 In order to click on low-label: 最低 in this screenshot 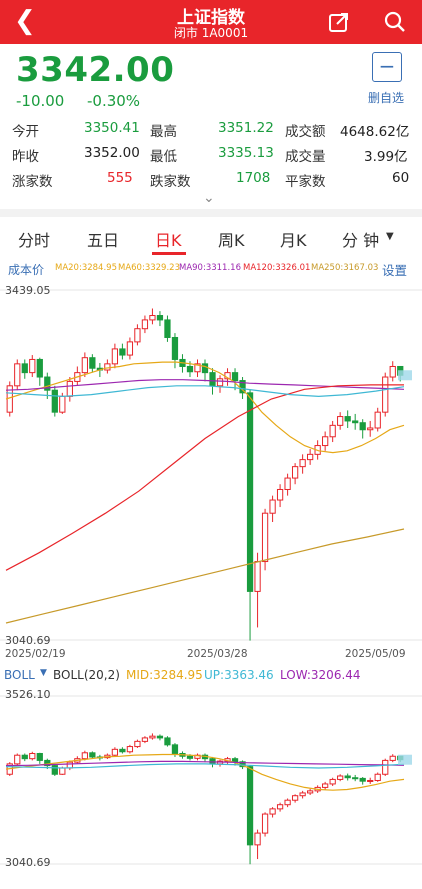, I will do `click(163, 157)`.